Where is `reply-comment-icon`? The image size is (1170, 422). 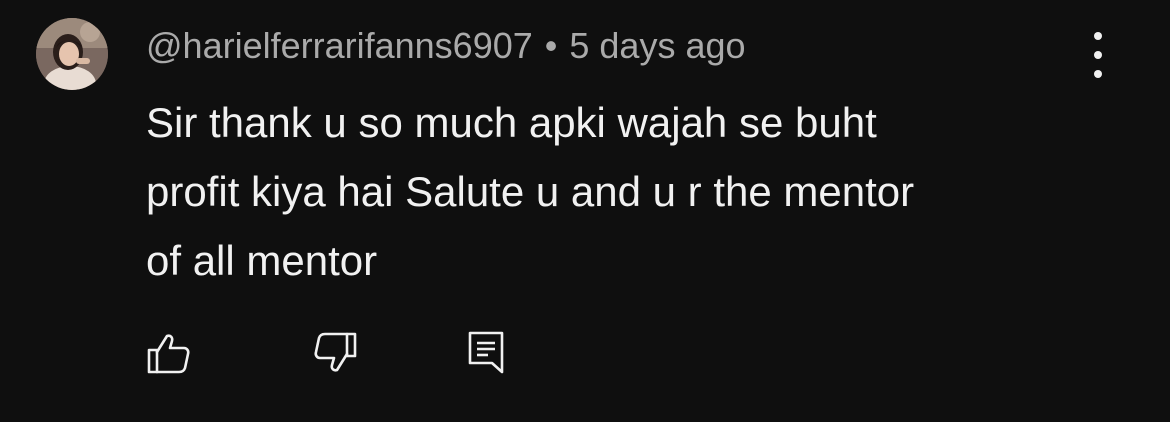 reply-comment-icon is located at coordinates (486, 352).